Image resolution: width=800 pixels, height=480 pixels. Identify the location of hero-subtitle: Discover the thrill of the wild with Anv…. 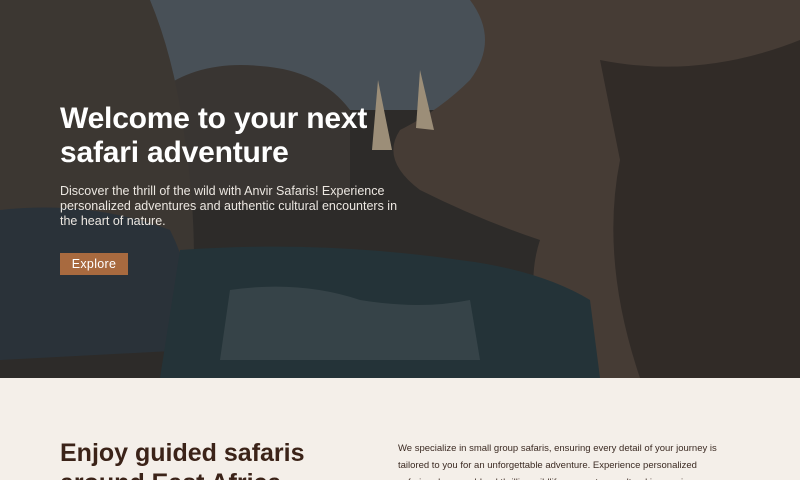
(229, 206).